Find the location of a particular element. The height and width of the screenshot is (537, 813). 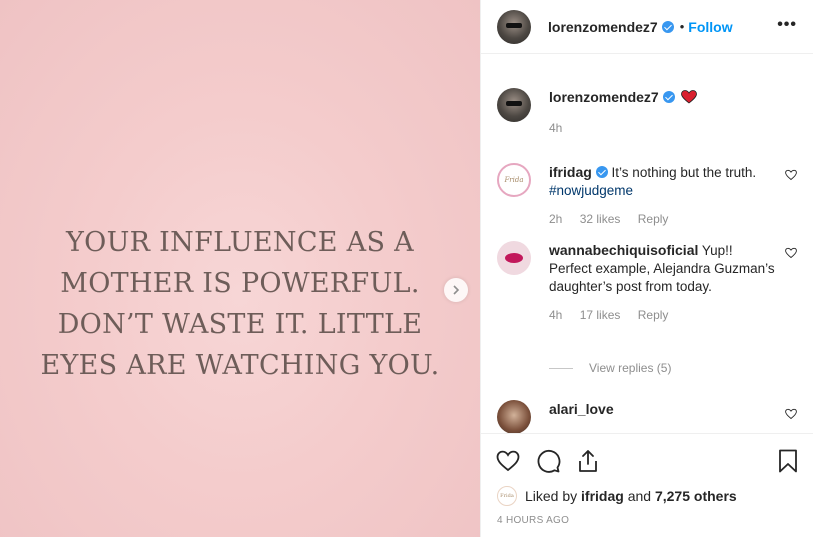

comment-username: ifridag is located at coordinates (570, 172).